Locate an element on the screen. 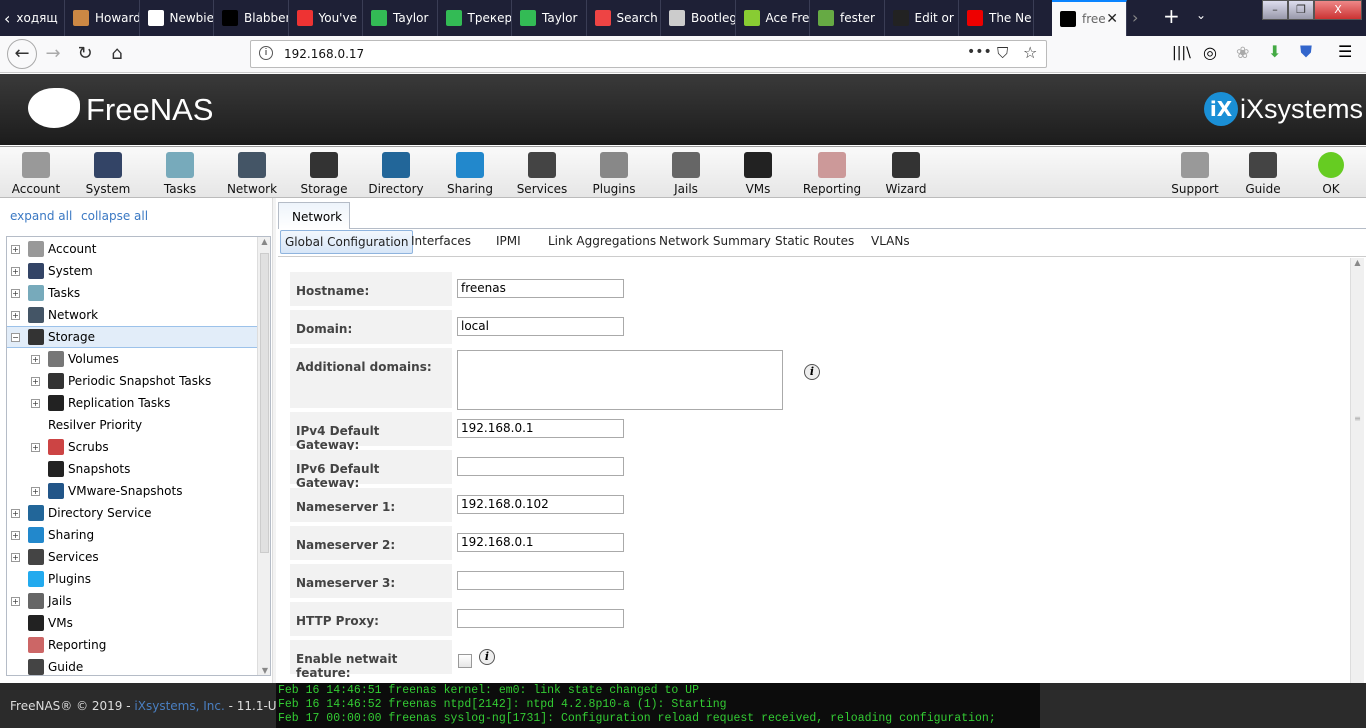  home-button: ⌂ is located at coordinates (117, 54).